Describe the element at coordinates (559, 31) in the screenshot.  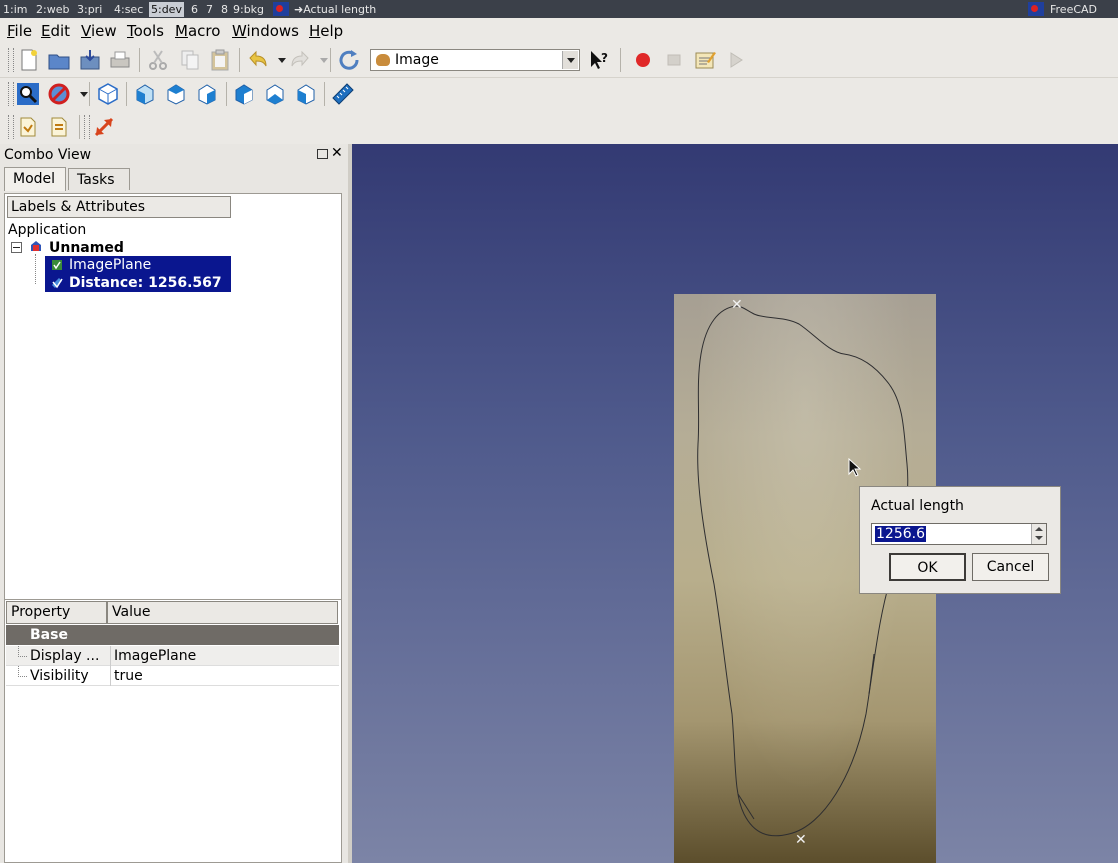
I see `menu-bar: File Edit View Tools Macro Windows Help` at that location.